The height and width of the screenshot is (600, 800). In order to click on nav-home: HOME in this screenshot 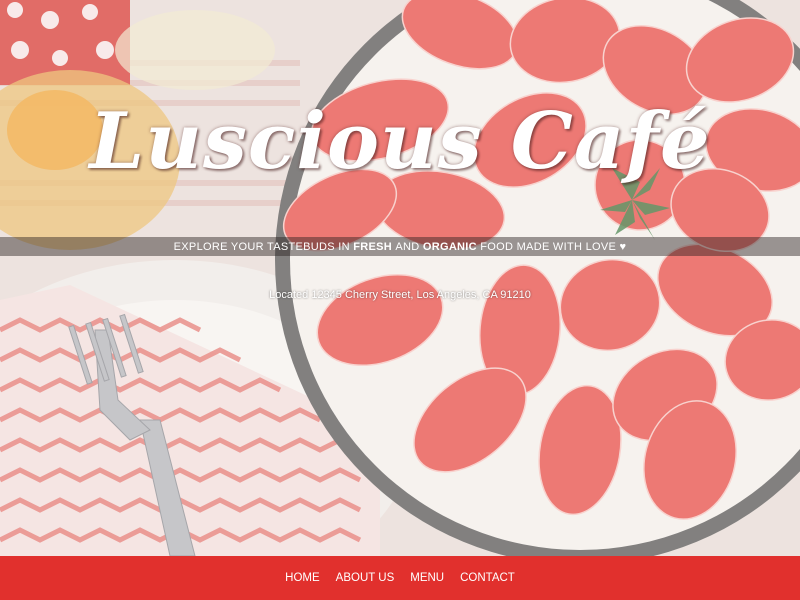, I will do `click(302, 578)`.